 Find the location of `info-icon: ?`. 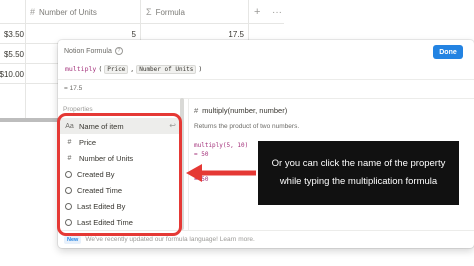

info-icon: ? is located at coordinates (118, 51).